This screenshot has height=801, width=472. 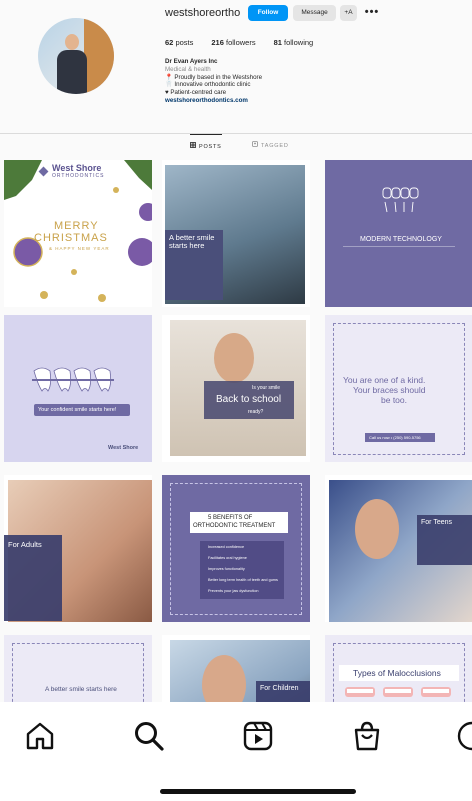 What do you see at coordinates (399, 217) in the screenshot?
I see `teeth-outline-icon` at bounding box center [399, 217].